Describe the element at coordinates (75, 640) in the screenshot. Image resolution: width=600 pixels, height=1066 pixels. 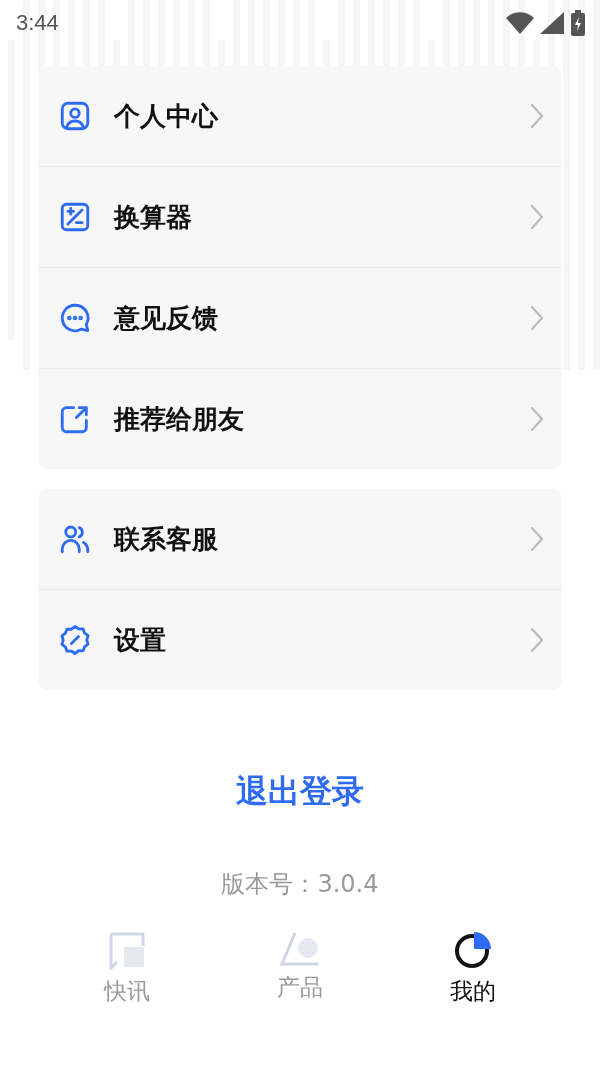
I see `settings-icon` at that location.